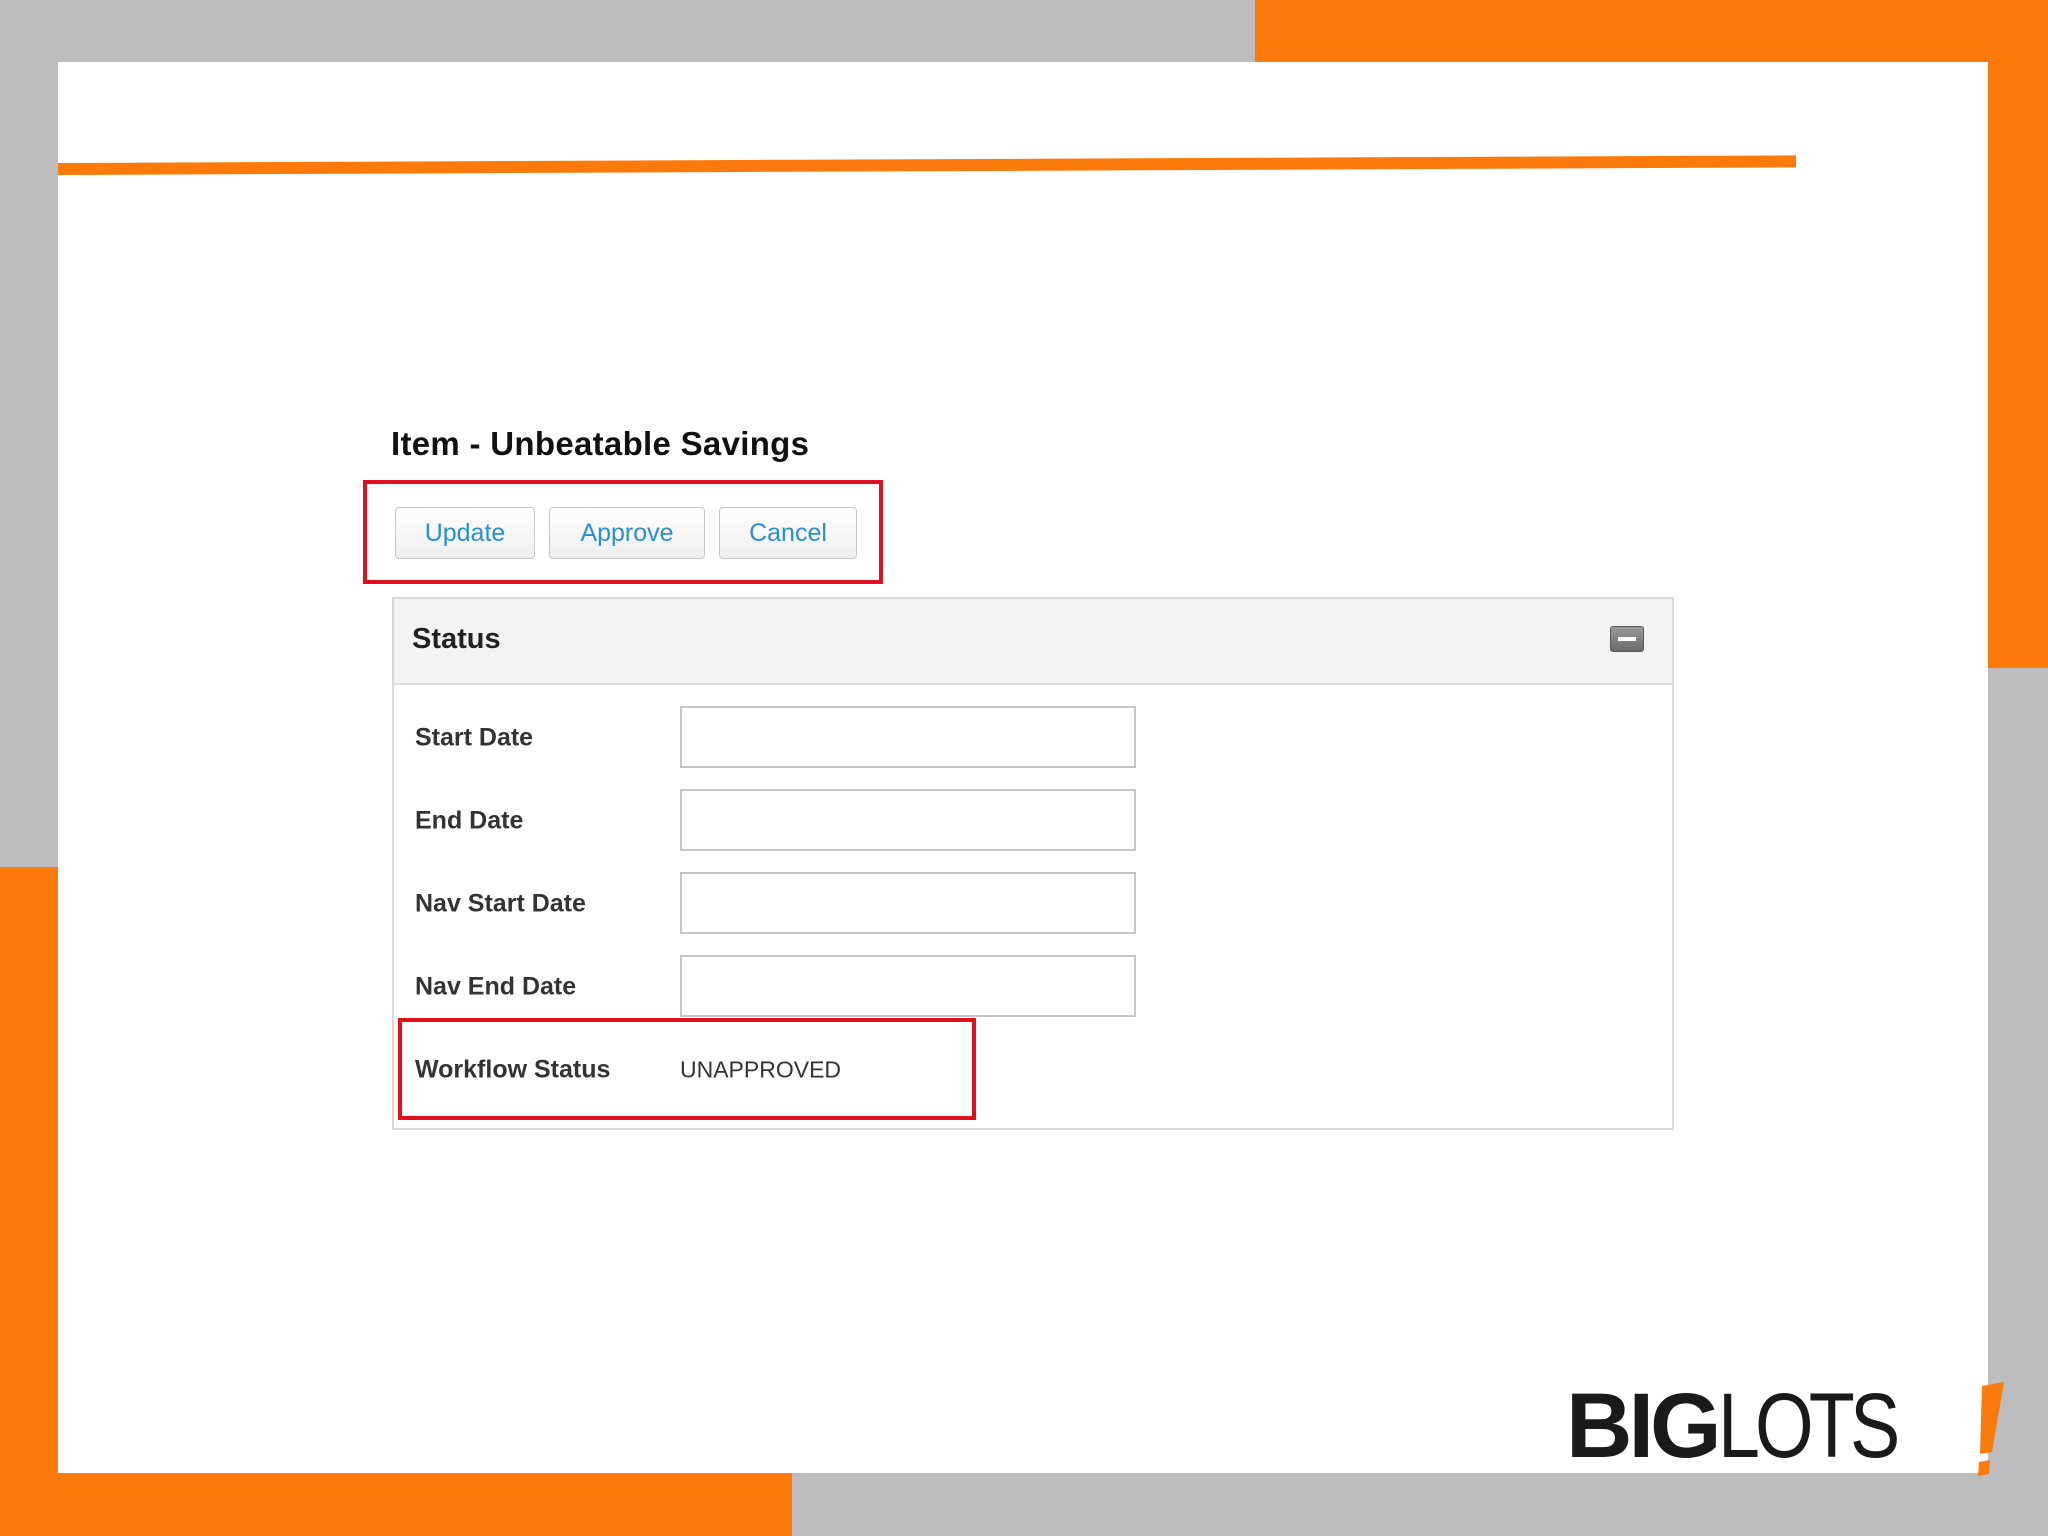  Describe the element at coordinates (513, 1069) in the screenshot. I see `workflow-status-label: Workflow Status` at that location.